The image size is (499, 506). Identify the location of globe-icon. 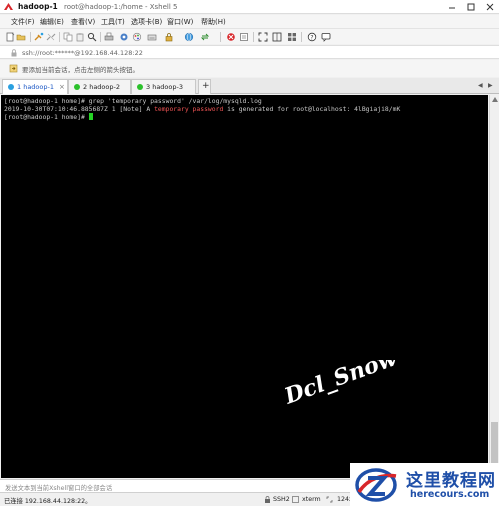
(189, 37).